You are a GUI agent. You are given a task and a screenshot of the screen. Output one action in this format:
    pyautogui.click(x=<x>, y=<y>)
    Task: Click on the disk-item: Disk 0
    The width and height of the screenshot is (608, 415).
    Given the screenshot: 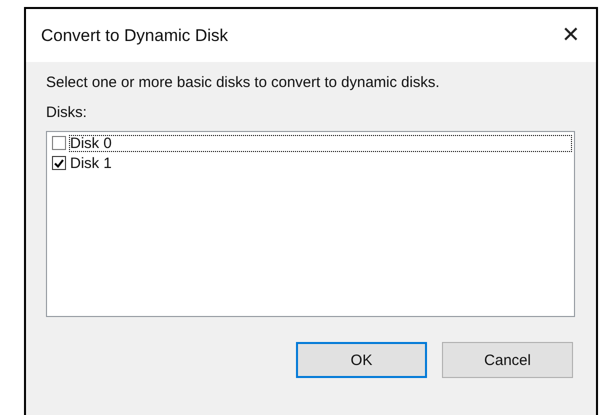 What is the action you would take?
    pyautogui.click(x=320, y=143)
    